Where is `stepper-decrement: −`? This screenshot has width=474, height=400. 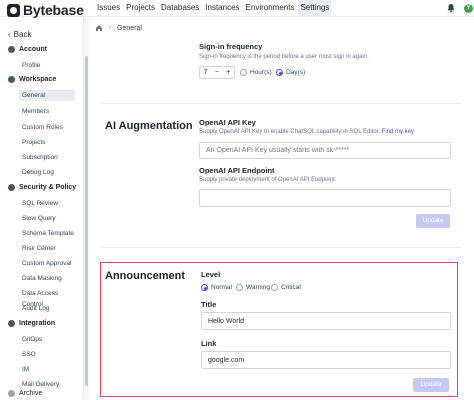 stepper-decrement: − is located at coordinates (217, 72).